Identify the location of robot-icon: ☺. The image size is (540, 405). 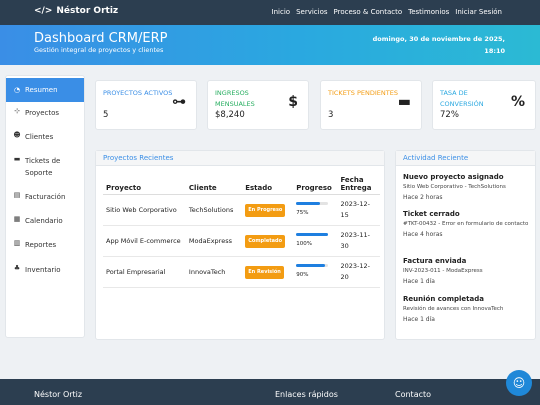
(519, 383).